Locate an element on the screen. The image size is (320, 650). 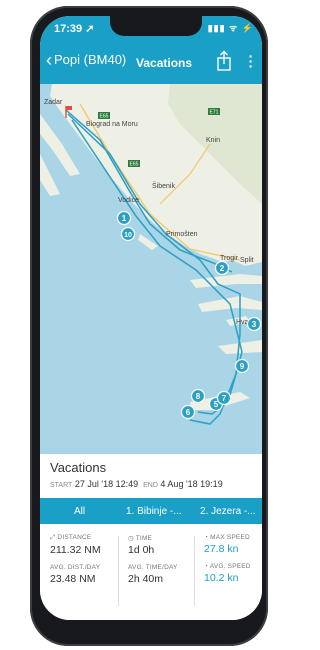
map-label-split: Split is located at coordinates (247, 260).